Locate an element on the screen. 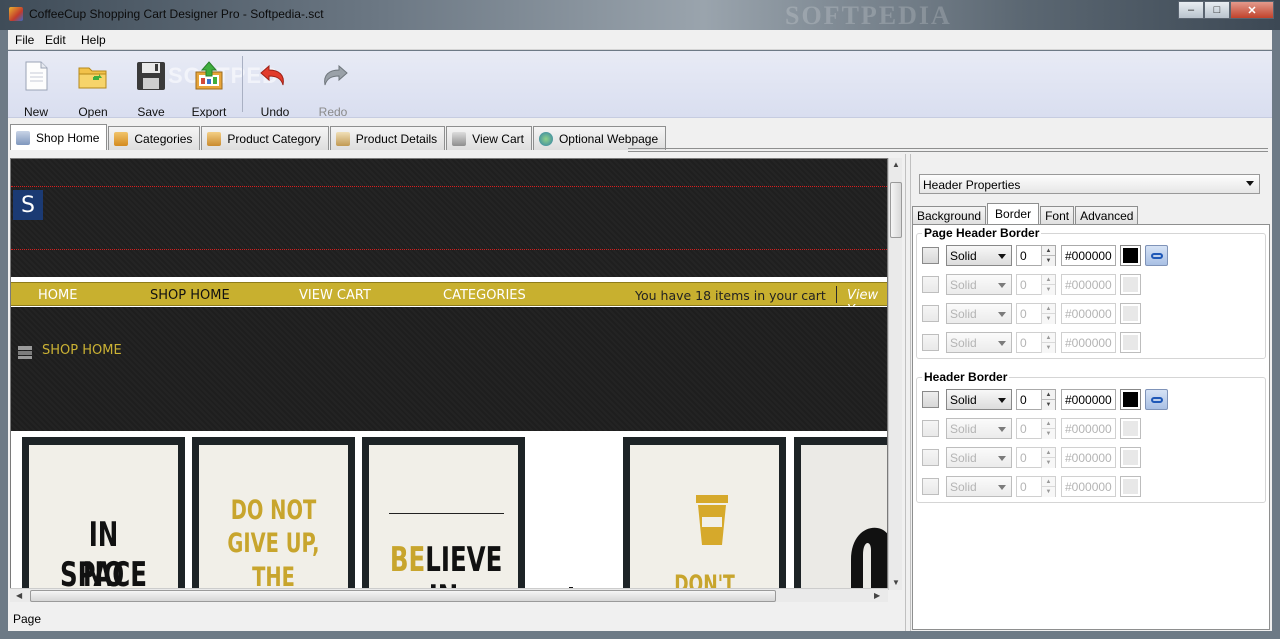  menu-file: File is located at coordinates (24, 40).